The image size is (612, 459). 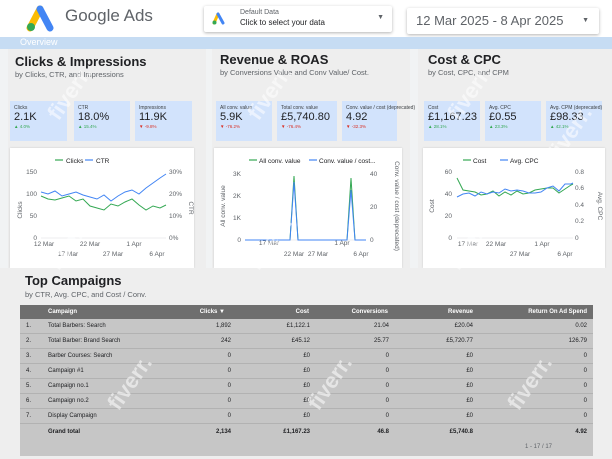 I want to click on kpi-change: ▼ -32.3%, so click(x=356, y=126).